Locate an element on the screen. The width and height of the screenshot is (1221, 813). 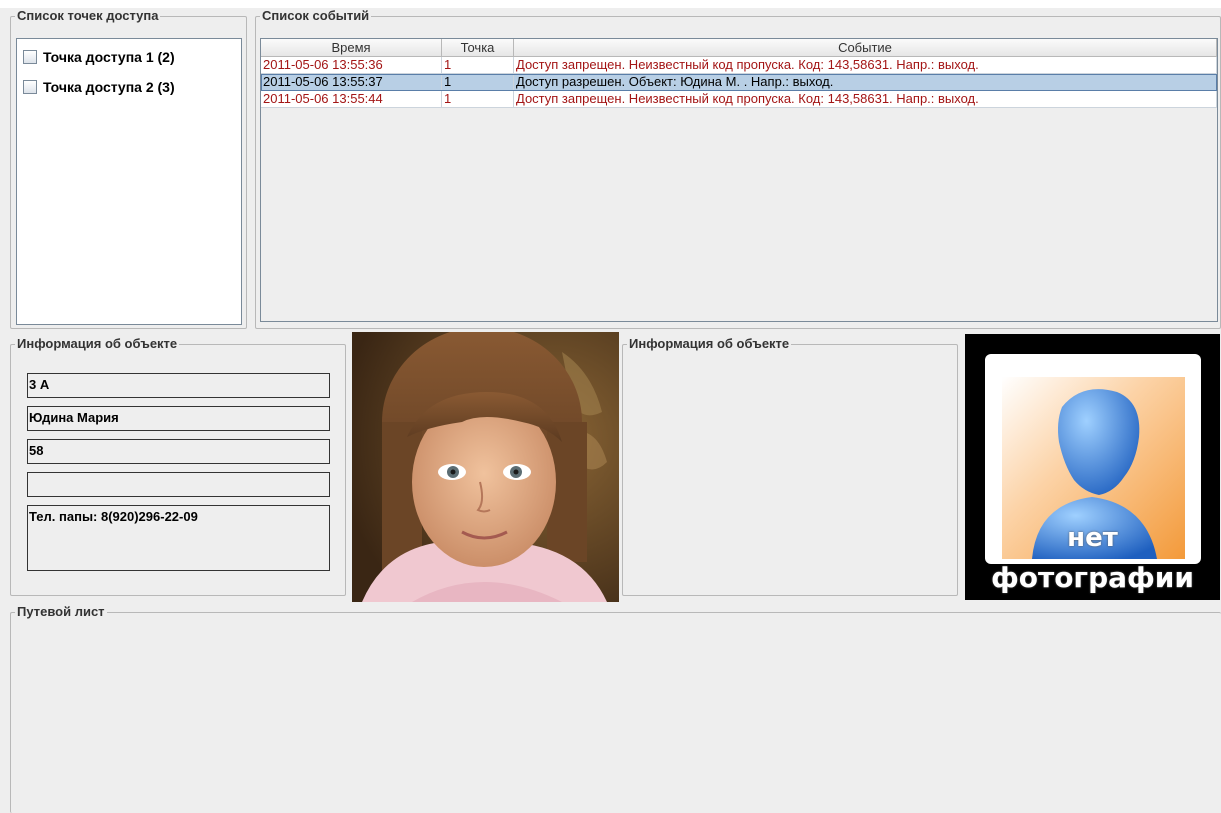
access-point-item-1: Точка доступа 1 (2) is located at coordinates (99, 57).